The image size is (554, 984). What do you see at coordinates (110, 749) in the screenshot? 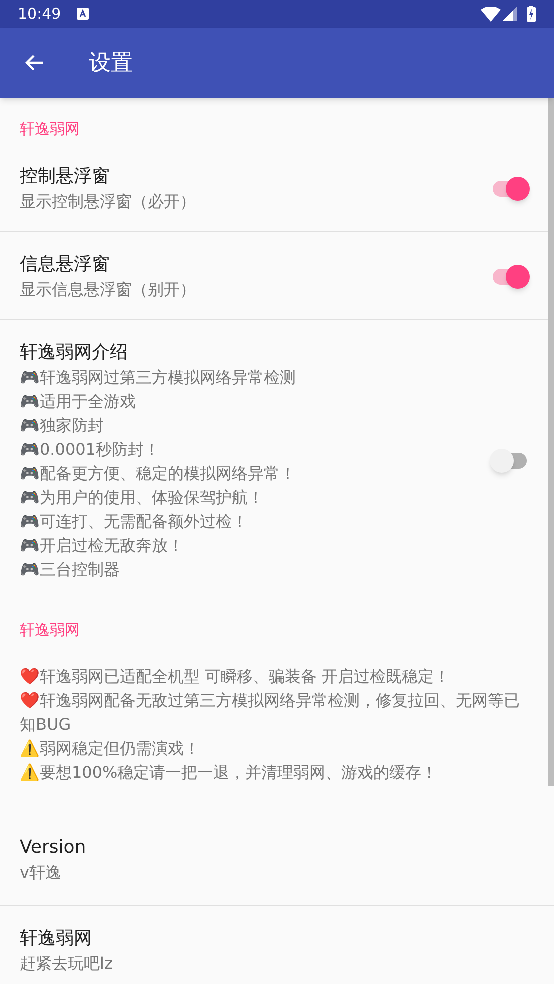
I see `summary-line: ⚠弱网稳定但仍需演戏！` at bounding box center [110, 749].